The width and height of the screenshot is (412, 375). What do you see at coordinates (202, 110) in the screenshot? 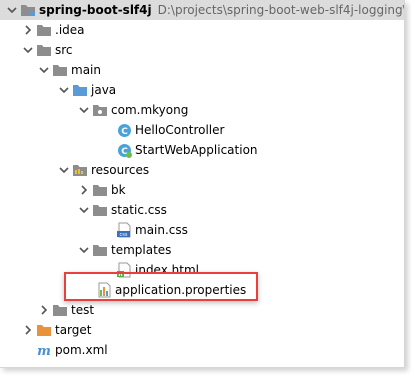
I see `tree-row-package: com.mkyong` at bounding box center [202, 110].